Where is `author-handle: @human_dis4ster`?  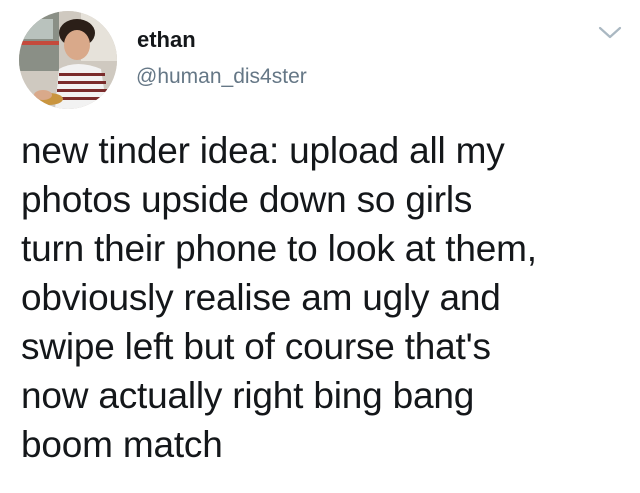 author-handle: @human_dis4ster is located at coordinates (221, 77).